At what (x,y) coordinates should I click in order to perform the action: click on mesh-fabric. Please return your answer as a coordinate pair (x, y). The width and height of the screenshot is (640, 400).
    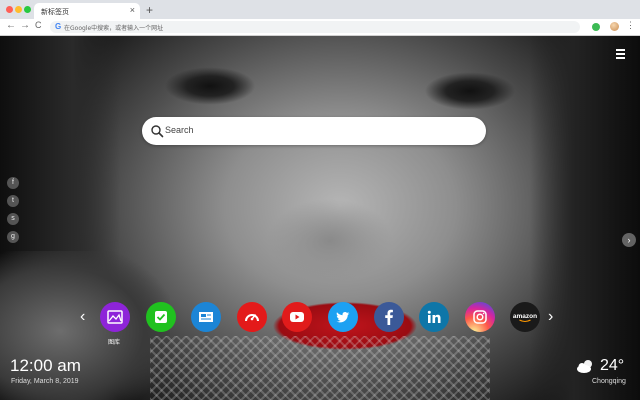
    Looking at the image, I should click on (320, 368).